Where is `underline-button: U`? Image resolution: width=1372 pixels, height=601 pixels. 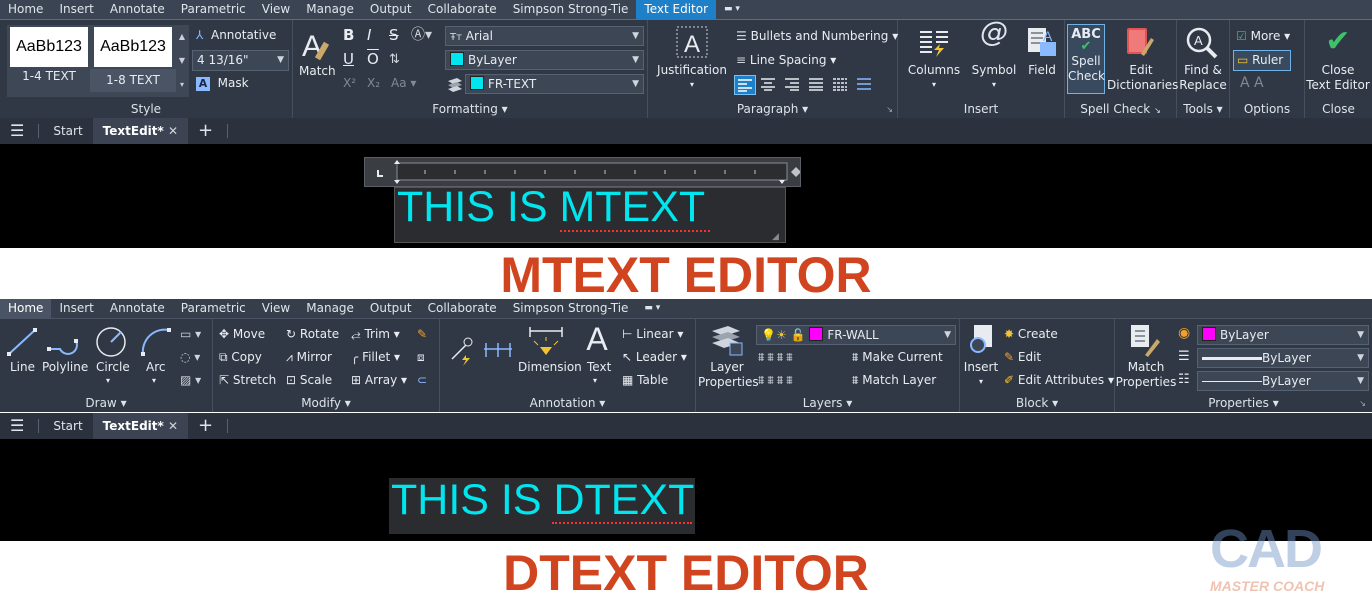
underline-button: U is located at coordinates (348, 59).